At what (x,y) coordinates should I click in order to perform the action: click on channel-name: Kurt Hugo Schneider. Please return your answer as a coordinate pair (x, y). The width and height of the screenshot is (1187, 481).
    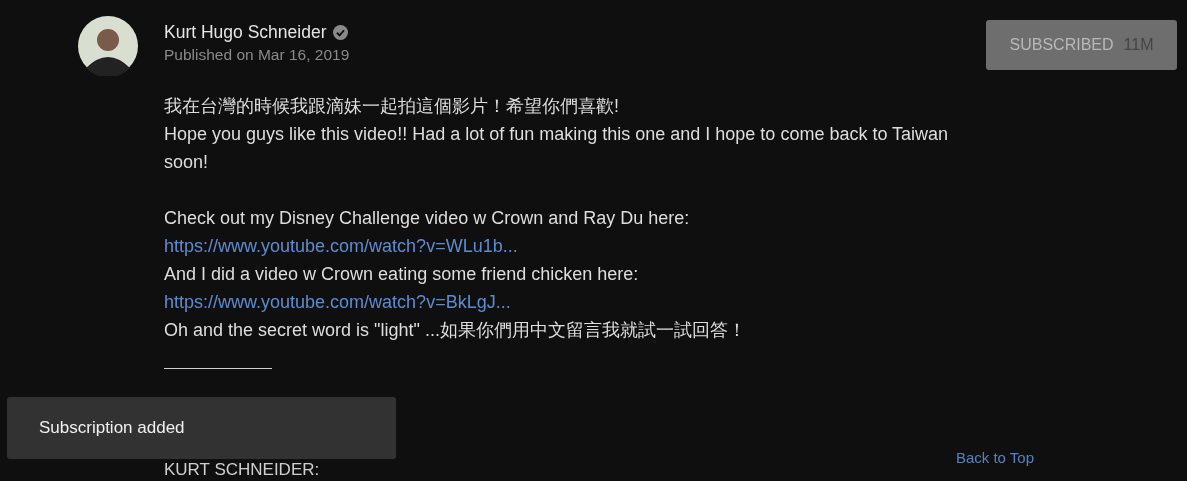
    Looking at the image, I should click on (245, 32).